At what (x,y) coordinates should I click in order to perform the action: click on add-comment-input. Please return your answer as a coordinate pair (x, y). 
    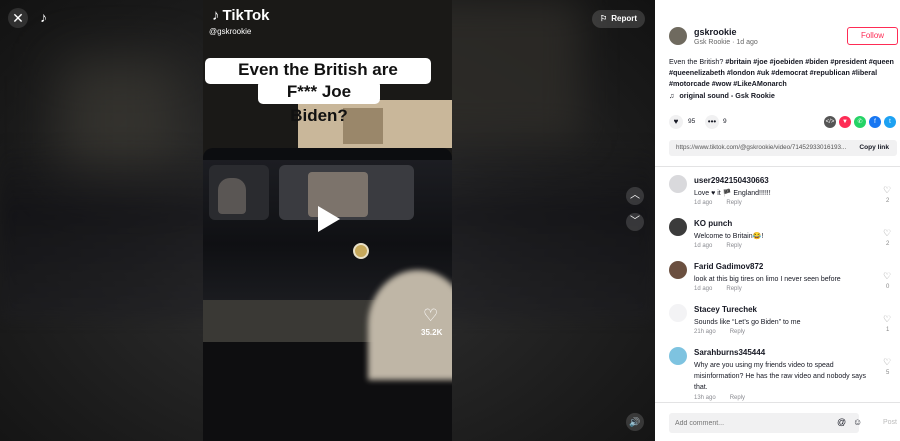
    Looking at the image, I should click on (764, 423).